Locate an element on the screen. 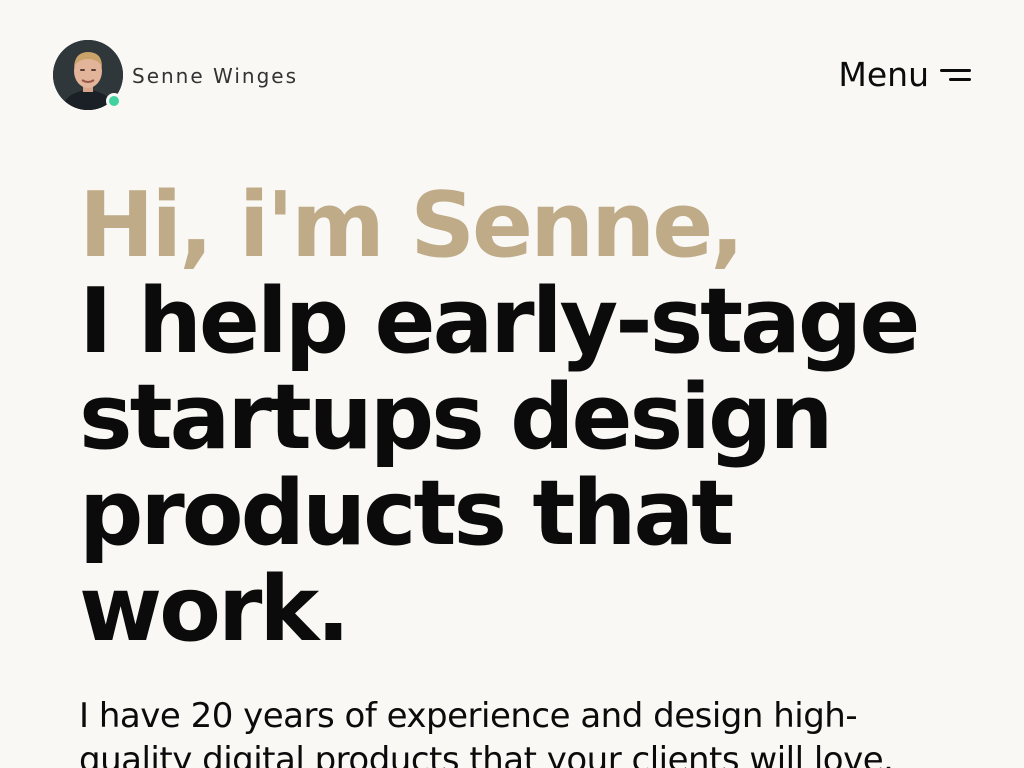 This screenshot has height=768, width=1024. menu-button: Menu is located at coordinates (904, 74).